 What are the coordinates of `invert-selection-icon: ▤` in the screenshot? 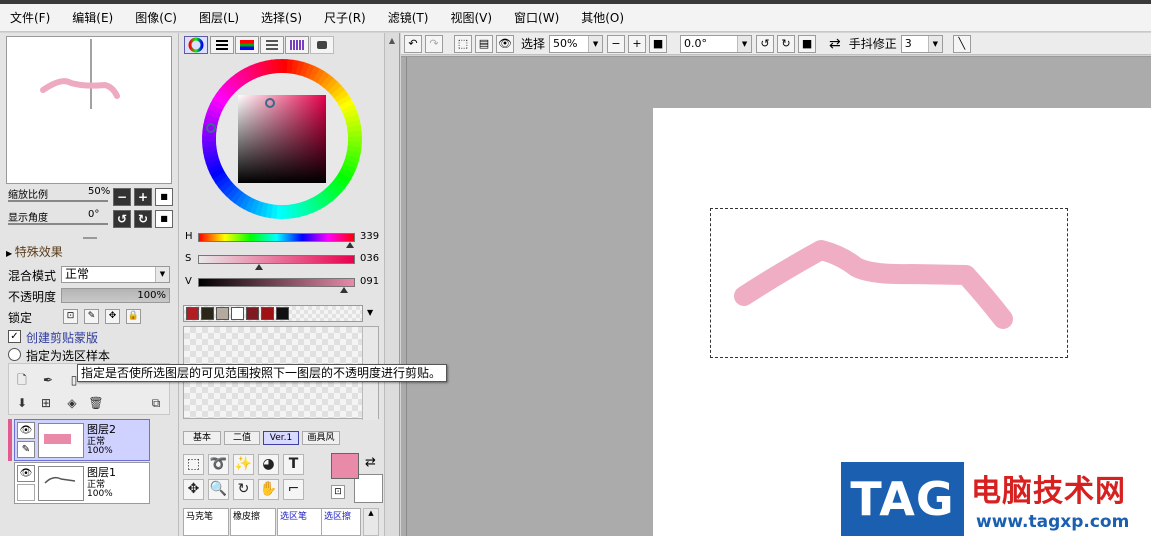 It's located at (484, 43).